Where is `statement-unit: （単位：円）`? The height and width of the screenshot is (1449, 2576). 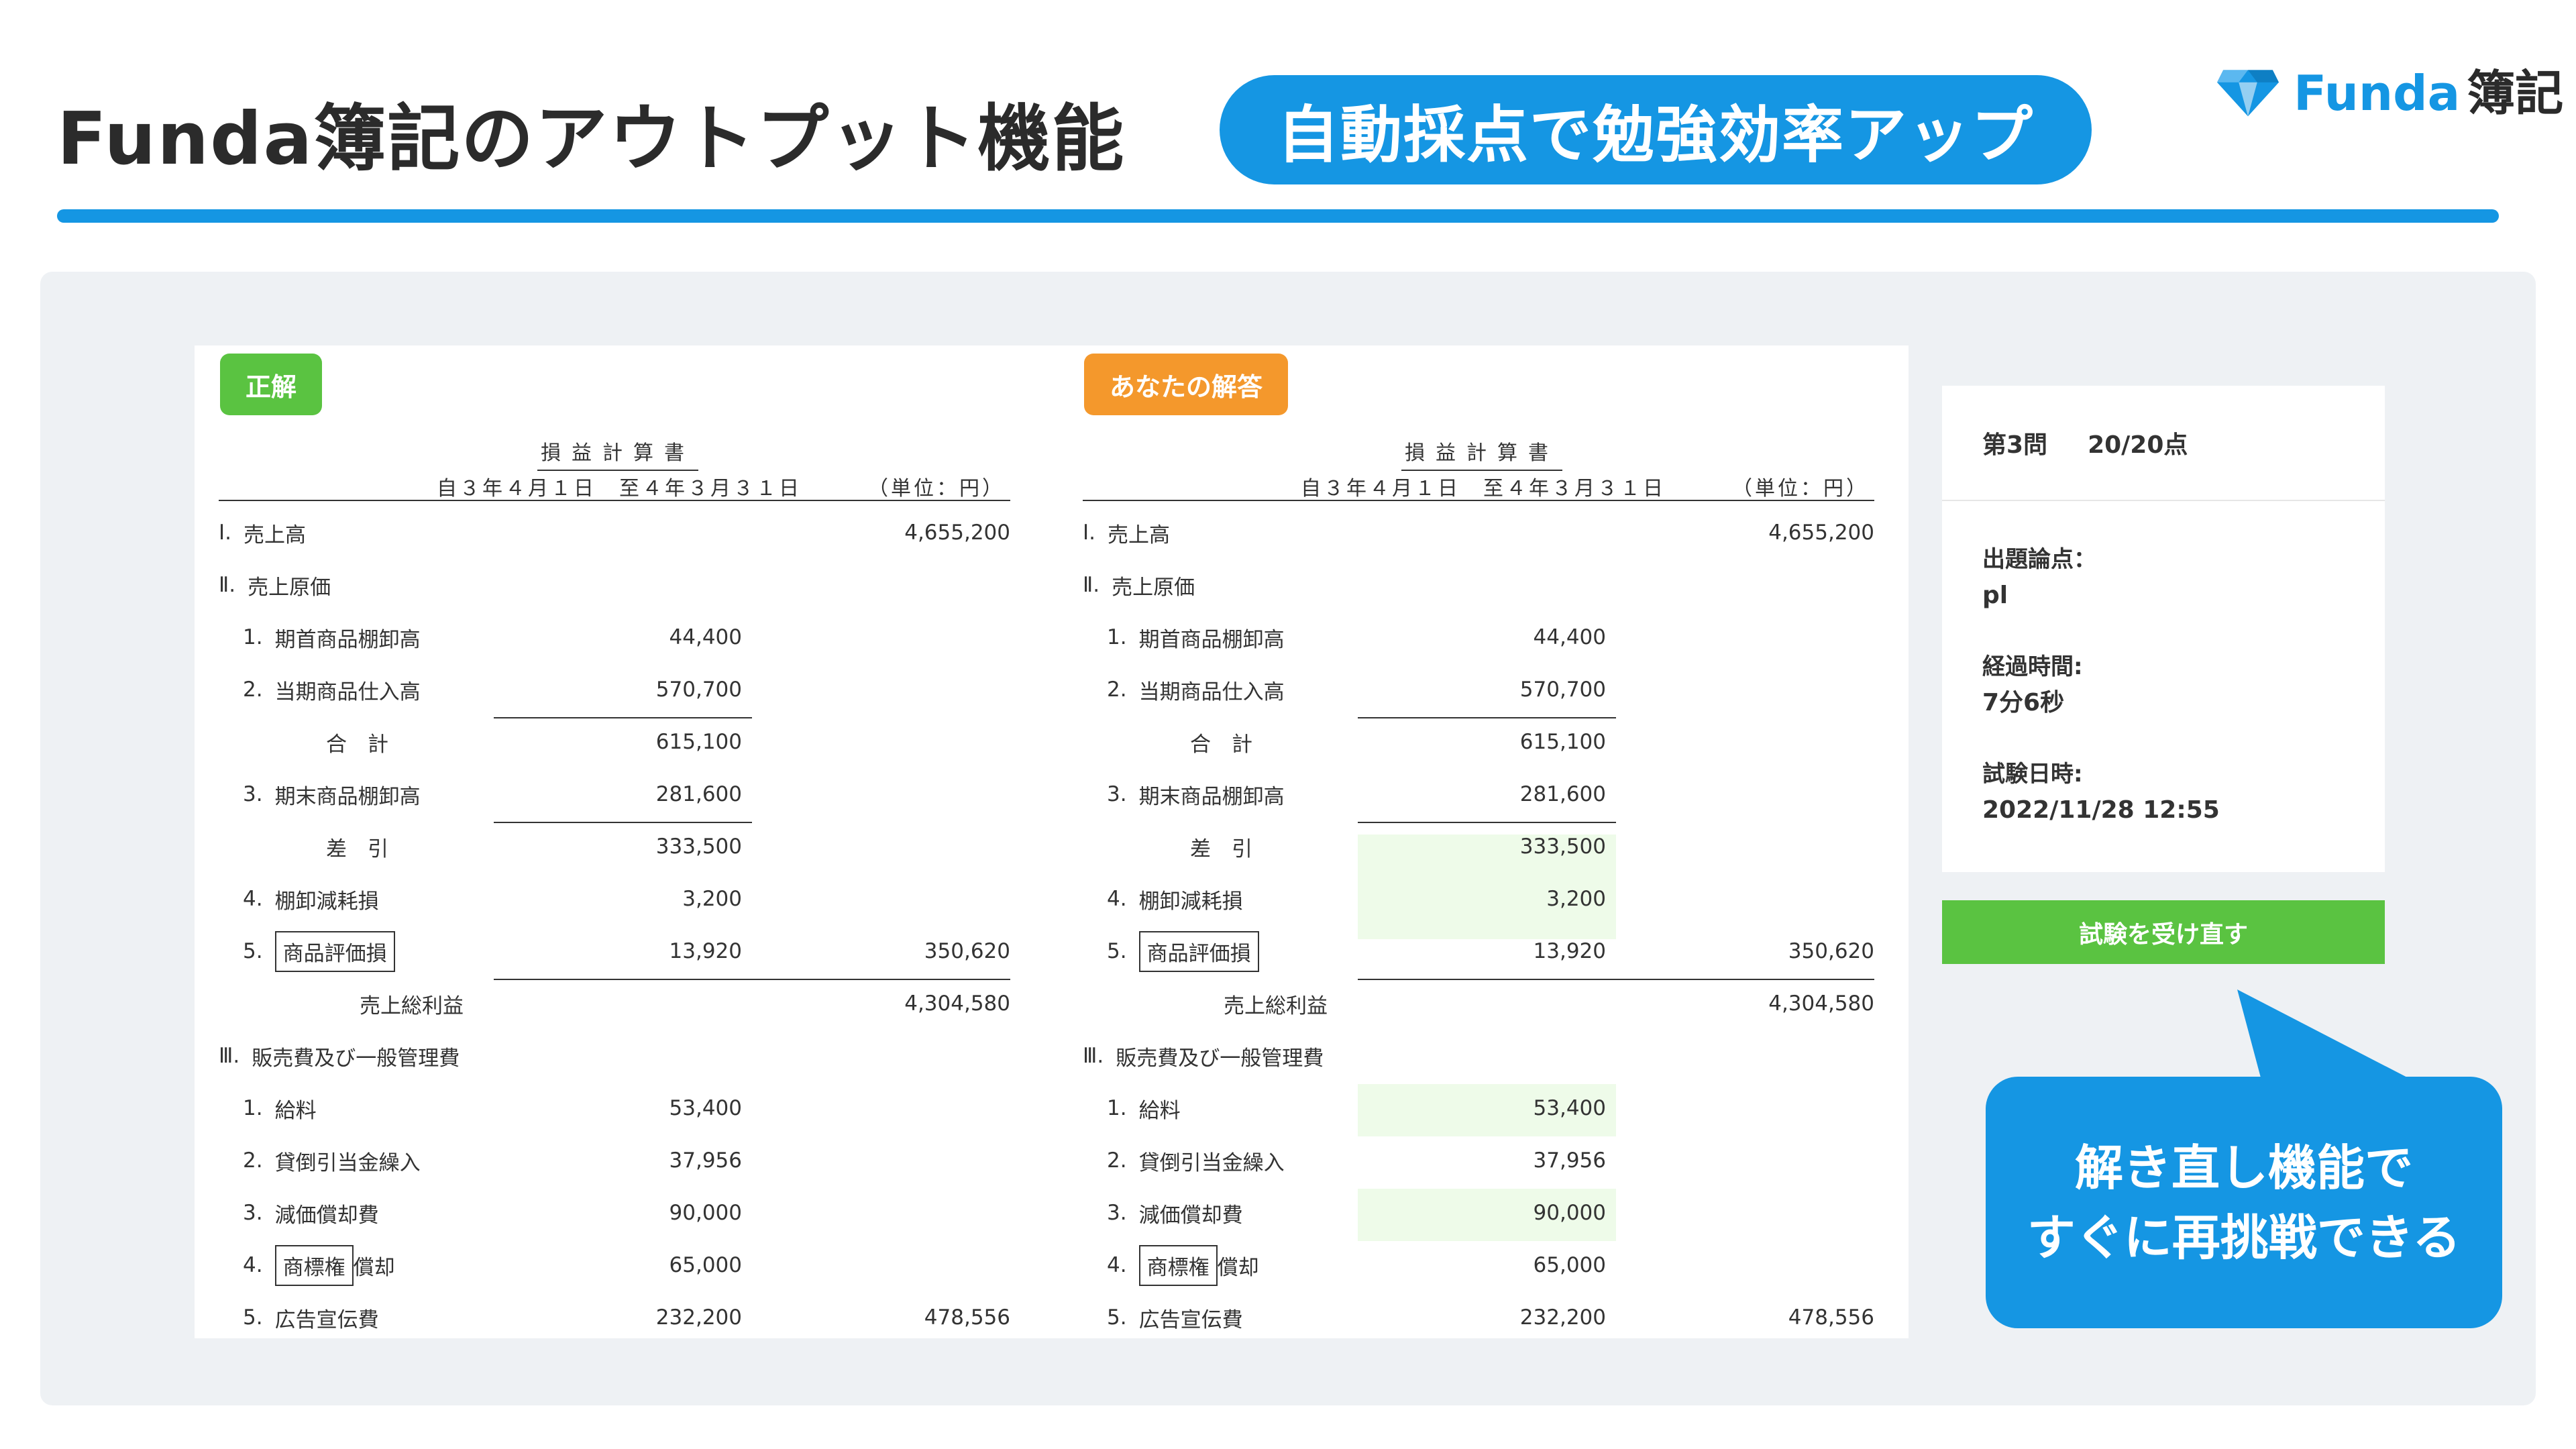 statement-unit: （単位：円） is located at coordinates (936, 488).